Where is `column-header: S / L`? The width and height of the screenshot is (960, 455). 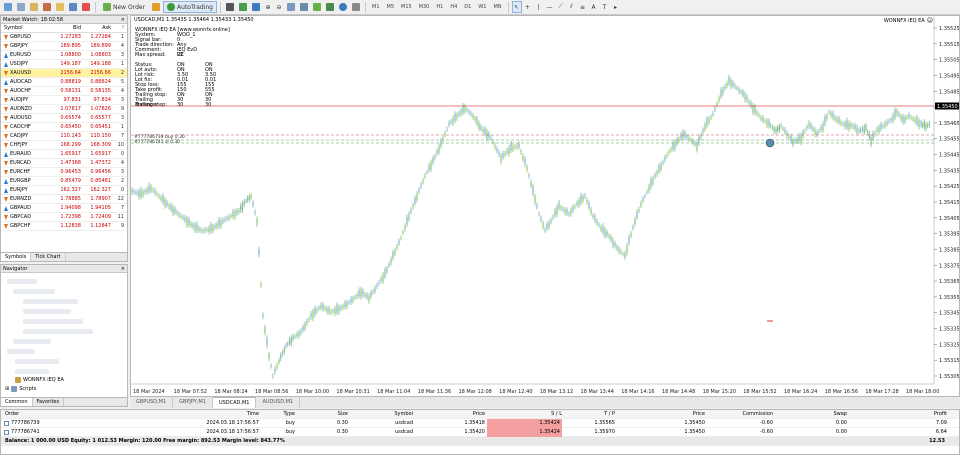 column-header: S / L is located at coordinates (524, 414).